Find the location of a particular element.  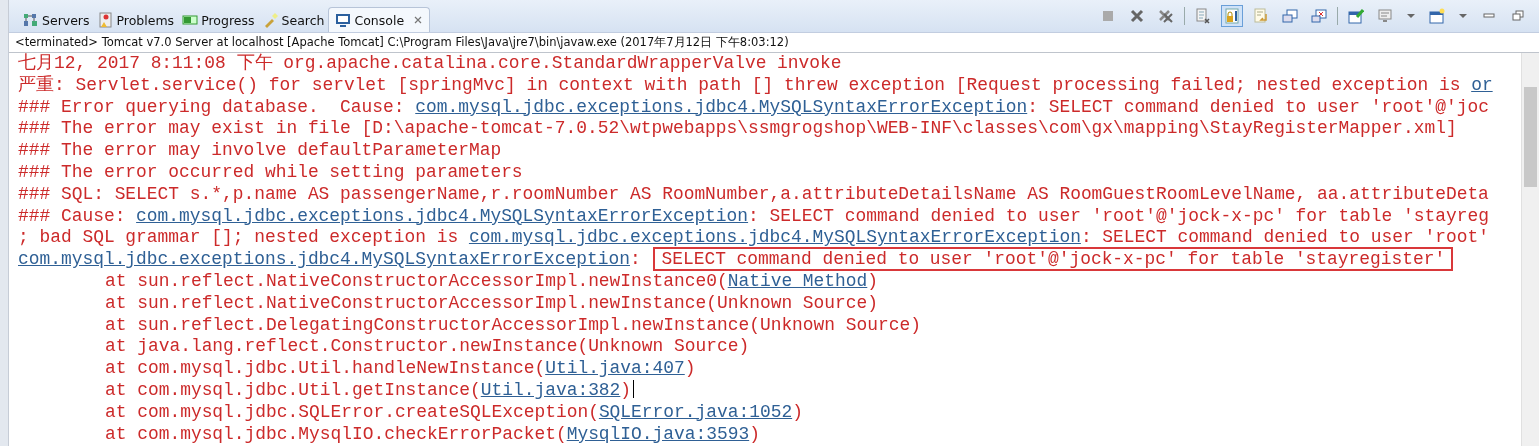

console-text: ### SQL: SELECT s.*,p.name AS passengerName,r.roomNumber AS RoomNumber,a.attributeDetailsName AS RoomGuestRoomLevelName, aa.attributeDeta is located at coordinates (753, 193).